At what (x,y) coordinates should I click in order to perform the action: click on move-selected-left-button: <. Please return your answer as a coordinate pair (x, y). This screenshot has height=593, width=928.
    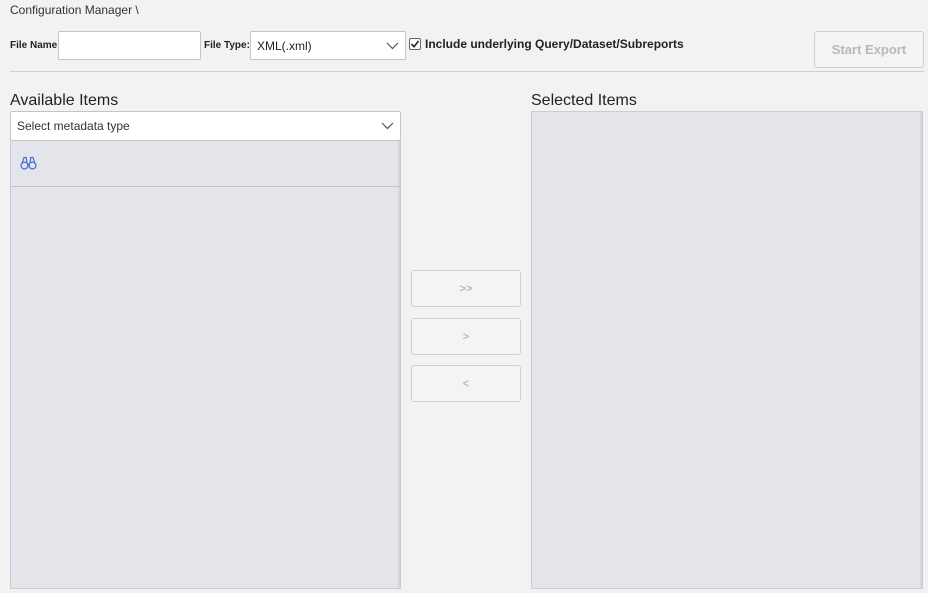
    Looking at the image, I should click on (466, 383).